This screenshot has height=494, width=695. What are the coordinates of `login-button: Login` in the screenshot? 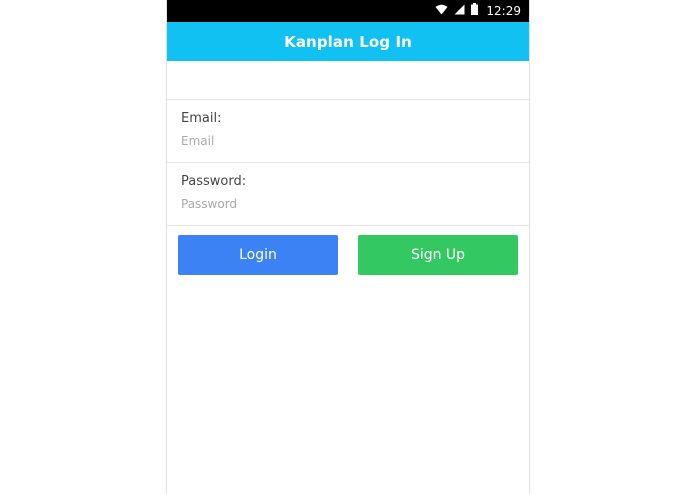 It's located at (258, 255).